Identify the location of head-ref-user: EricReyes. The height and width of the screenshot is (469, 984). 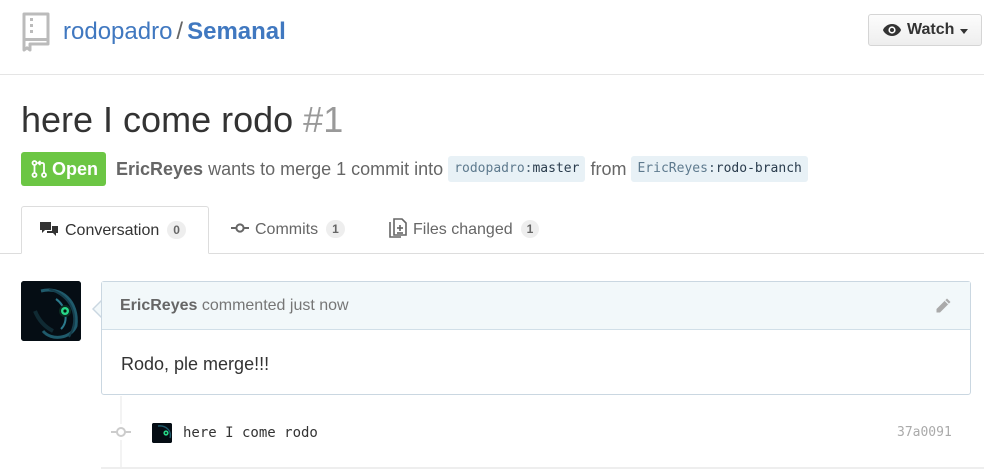
(672, 169).